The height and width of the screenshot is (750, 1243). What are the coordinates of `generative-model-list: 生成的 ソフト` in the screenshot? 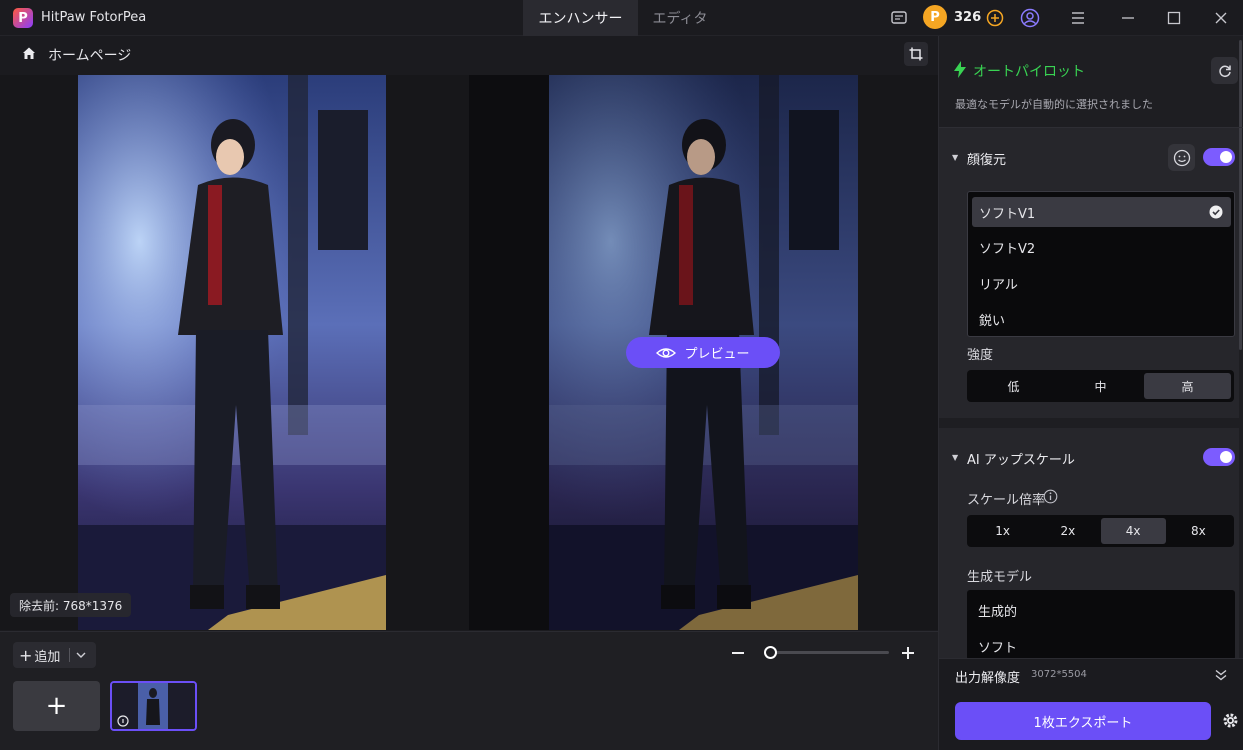 It's located at (1101, 625).